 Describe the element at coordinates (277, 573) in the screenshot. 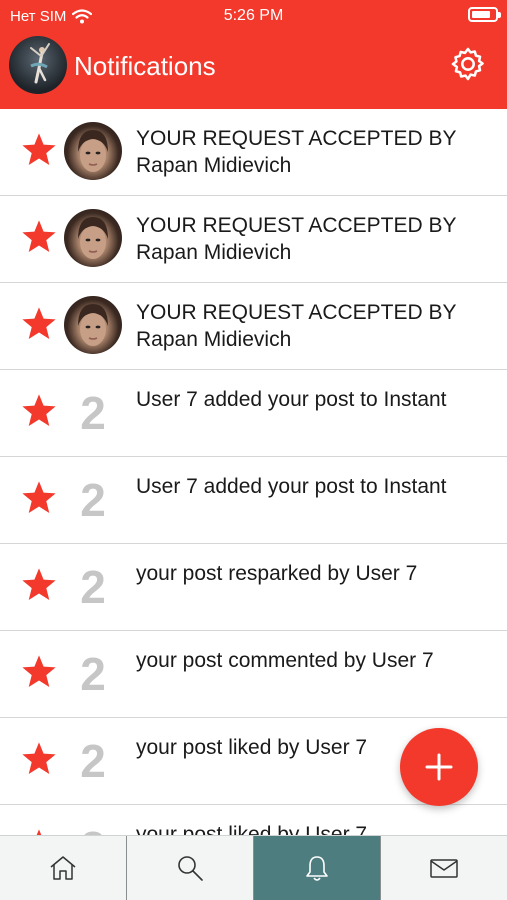

I see `notification-text: your post resparked by User 7` at that location.